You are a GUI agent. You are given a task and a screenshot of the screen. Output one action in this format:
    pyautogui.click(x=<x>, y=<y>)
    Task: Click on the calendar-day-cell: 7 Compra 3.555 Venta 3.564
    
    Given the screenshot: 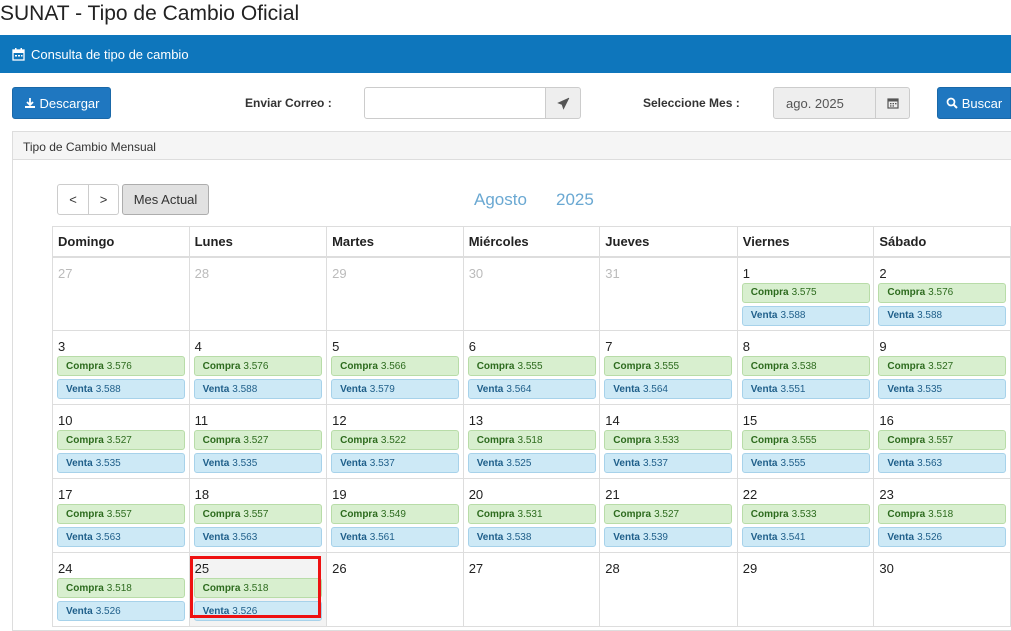 What is the action you would take?
    pyautogui.click(x=668, y=367)
    